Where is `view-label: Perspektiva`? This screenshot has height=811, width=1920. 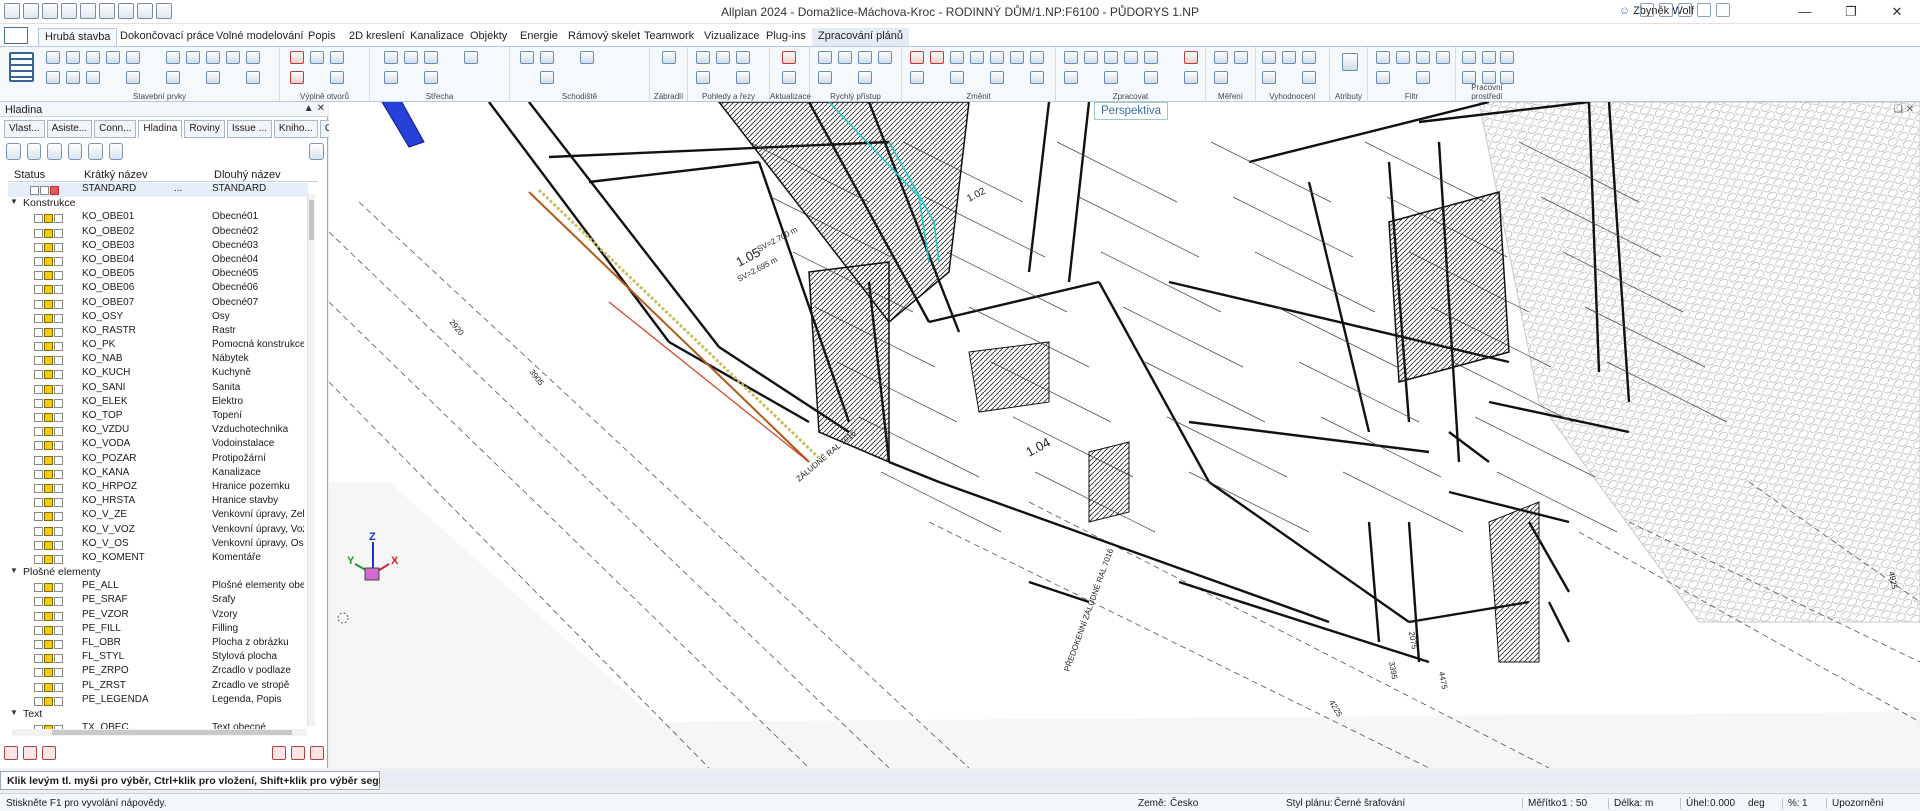 view-label: Perspektiva is located at coordinates (1131, 111).